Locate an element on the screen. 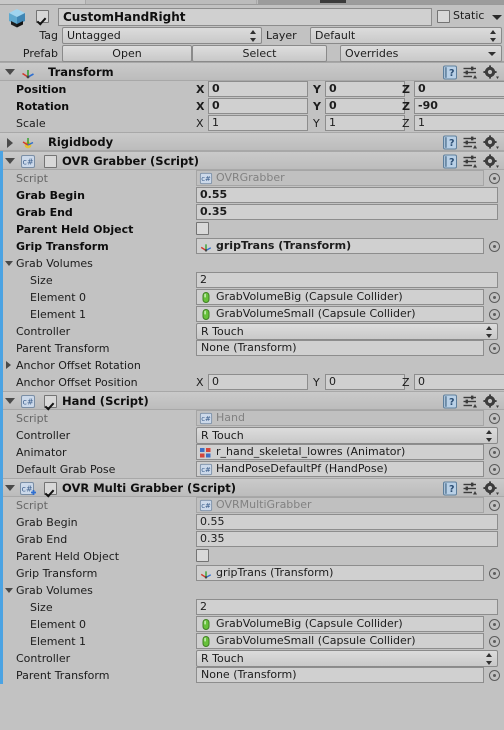 The width and height of the screenshot is (504, 730). layer-dropdown: Default is located at coordinates (406, 35).